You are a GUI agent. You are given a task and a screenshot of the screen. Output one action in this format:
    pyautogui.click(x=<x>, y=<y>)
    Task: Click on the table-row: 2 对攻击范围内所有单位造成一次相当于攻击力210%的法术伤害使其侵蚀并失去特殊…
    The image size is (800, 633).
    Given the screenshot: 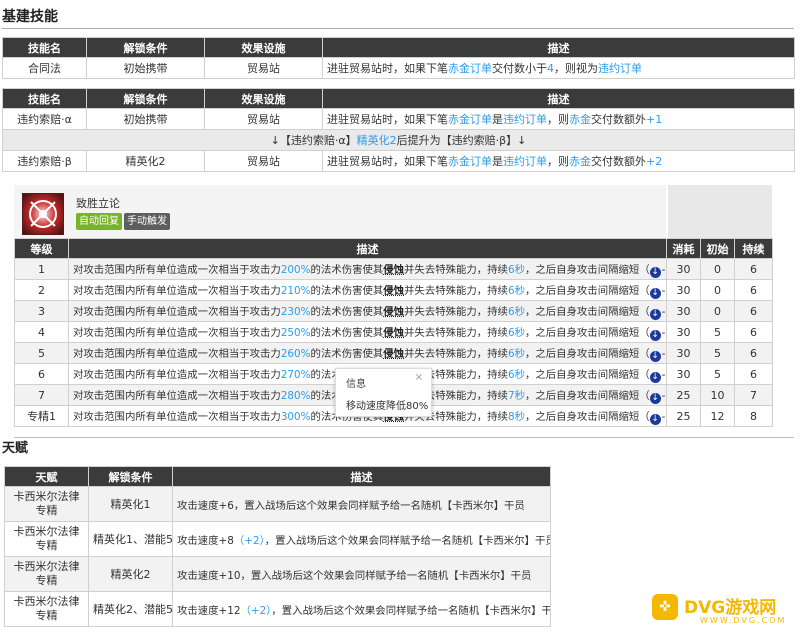 What is the action you would take?
    pyautogui.click(x=393, y=290)
    